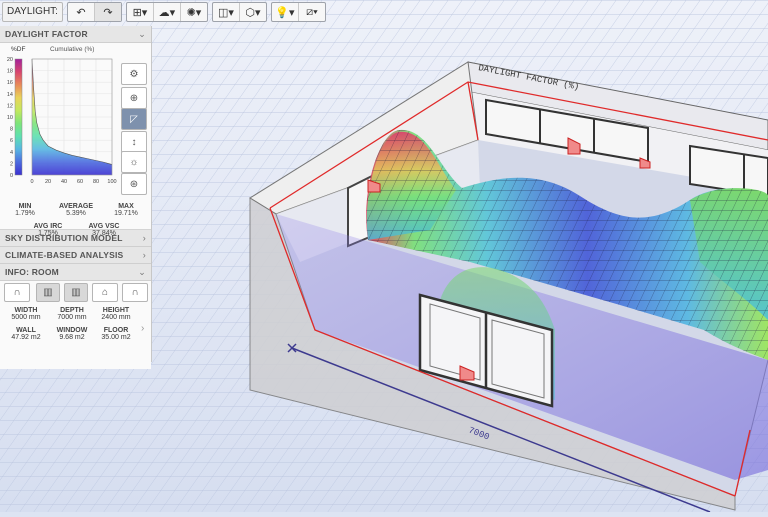 The height and width of the screenshot is (517, 768). Describe the element at coordinates (62, 121) in the screenshot. I see `daylight-factor-chart: 201816141210864200 20 40 60 80 100` at that location.